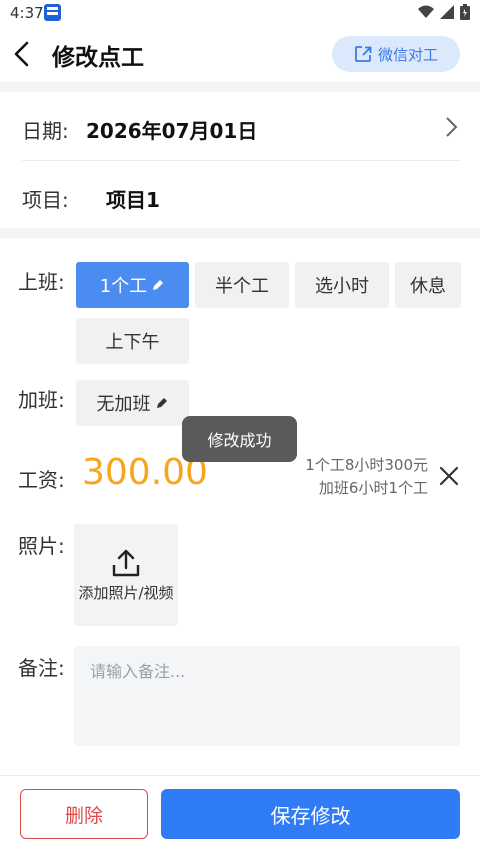 The image size is (480, 853). I want to click on wage-desc-line: 加班6小时1个工, so click(373, 488).